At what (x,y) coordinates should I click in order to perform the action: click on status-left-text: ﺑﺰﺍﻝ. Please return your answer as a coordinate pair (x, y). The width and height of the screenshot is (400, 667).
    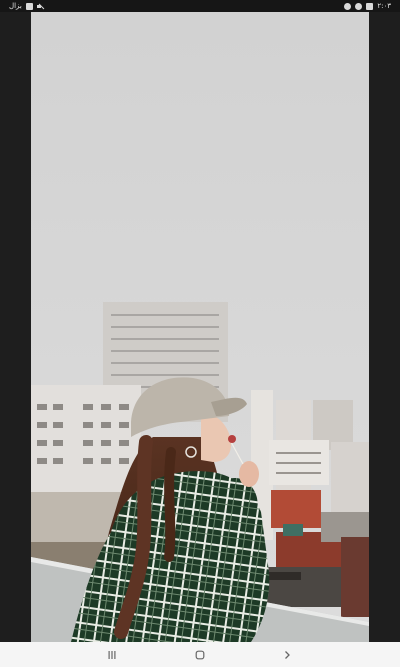
    Looking at the image, I should click on (15, 6).